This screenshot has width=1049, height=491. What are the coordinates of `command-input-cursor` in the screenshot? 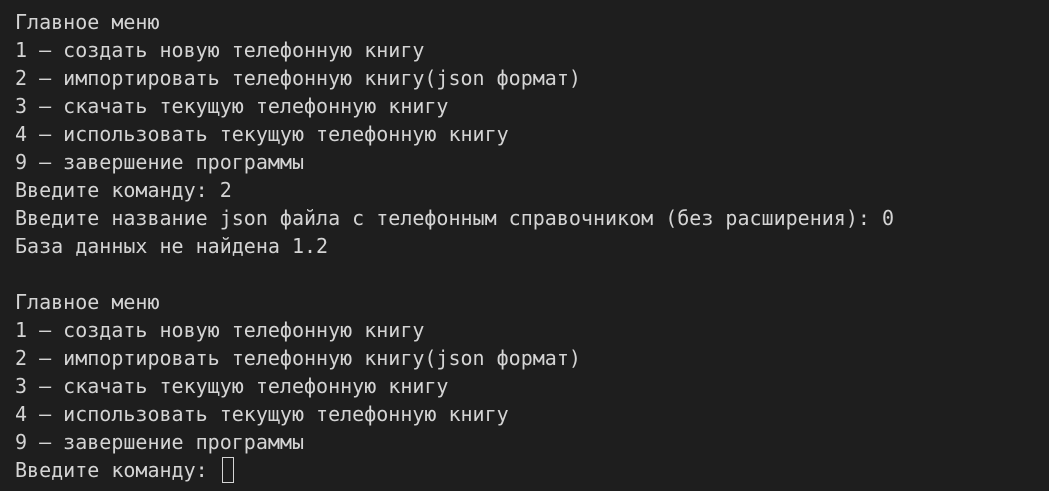 It's located at (227, 470).